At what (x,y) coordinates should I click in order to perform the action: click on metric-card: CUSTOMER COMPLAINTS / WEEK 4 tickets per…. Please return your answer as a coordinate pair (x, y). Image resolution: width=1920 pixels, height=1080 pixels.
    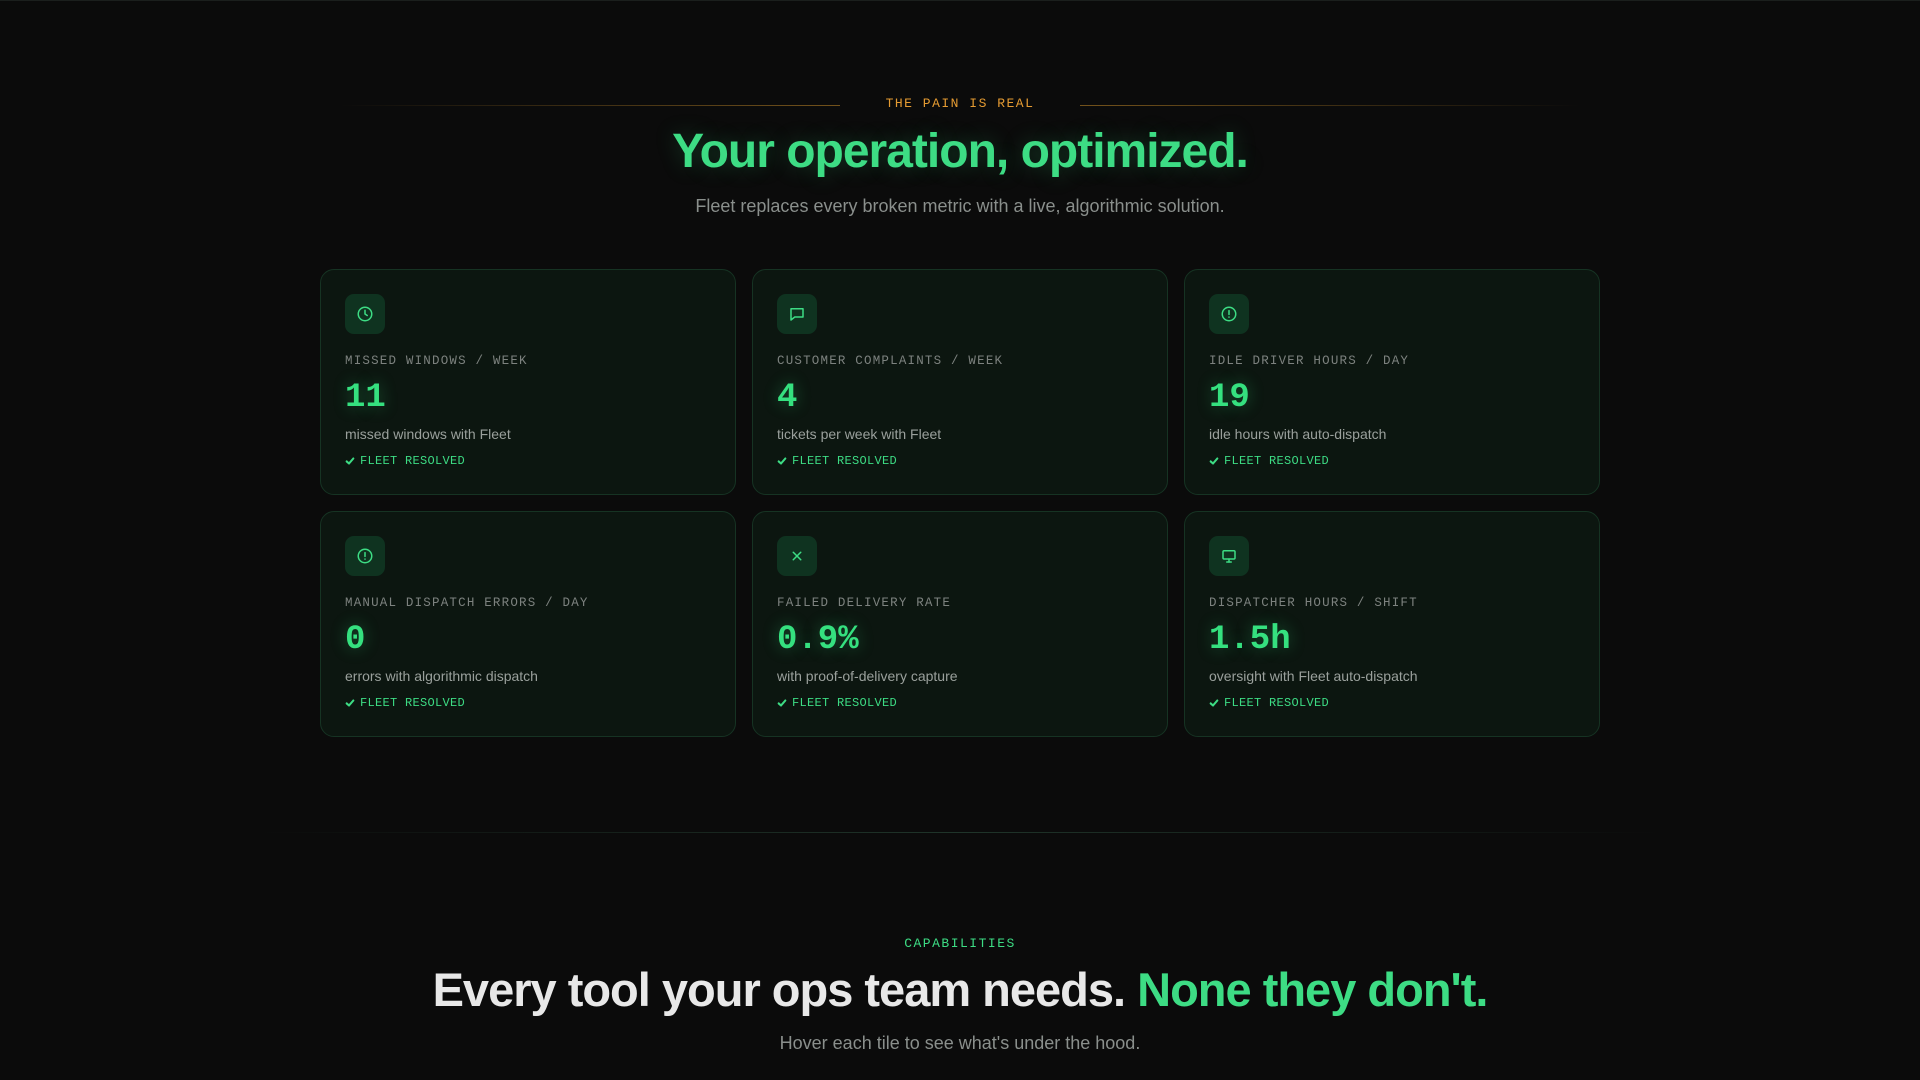
    Looking at the image, I should click on (960, 382).